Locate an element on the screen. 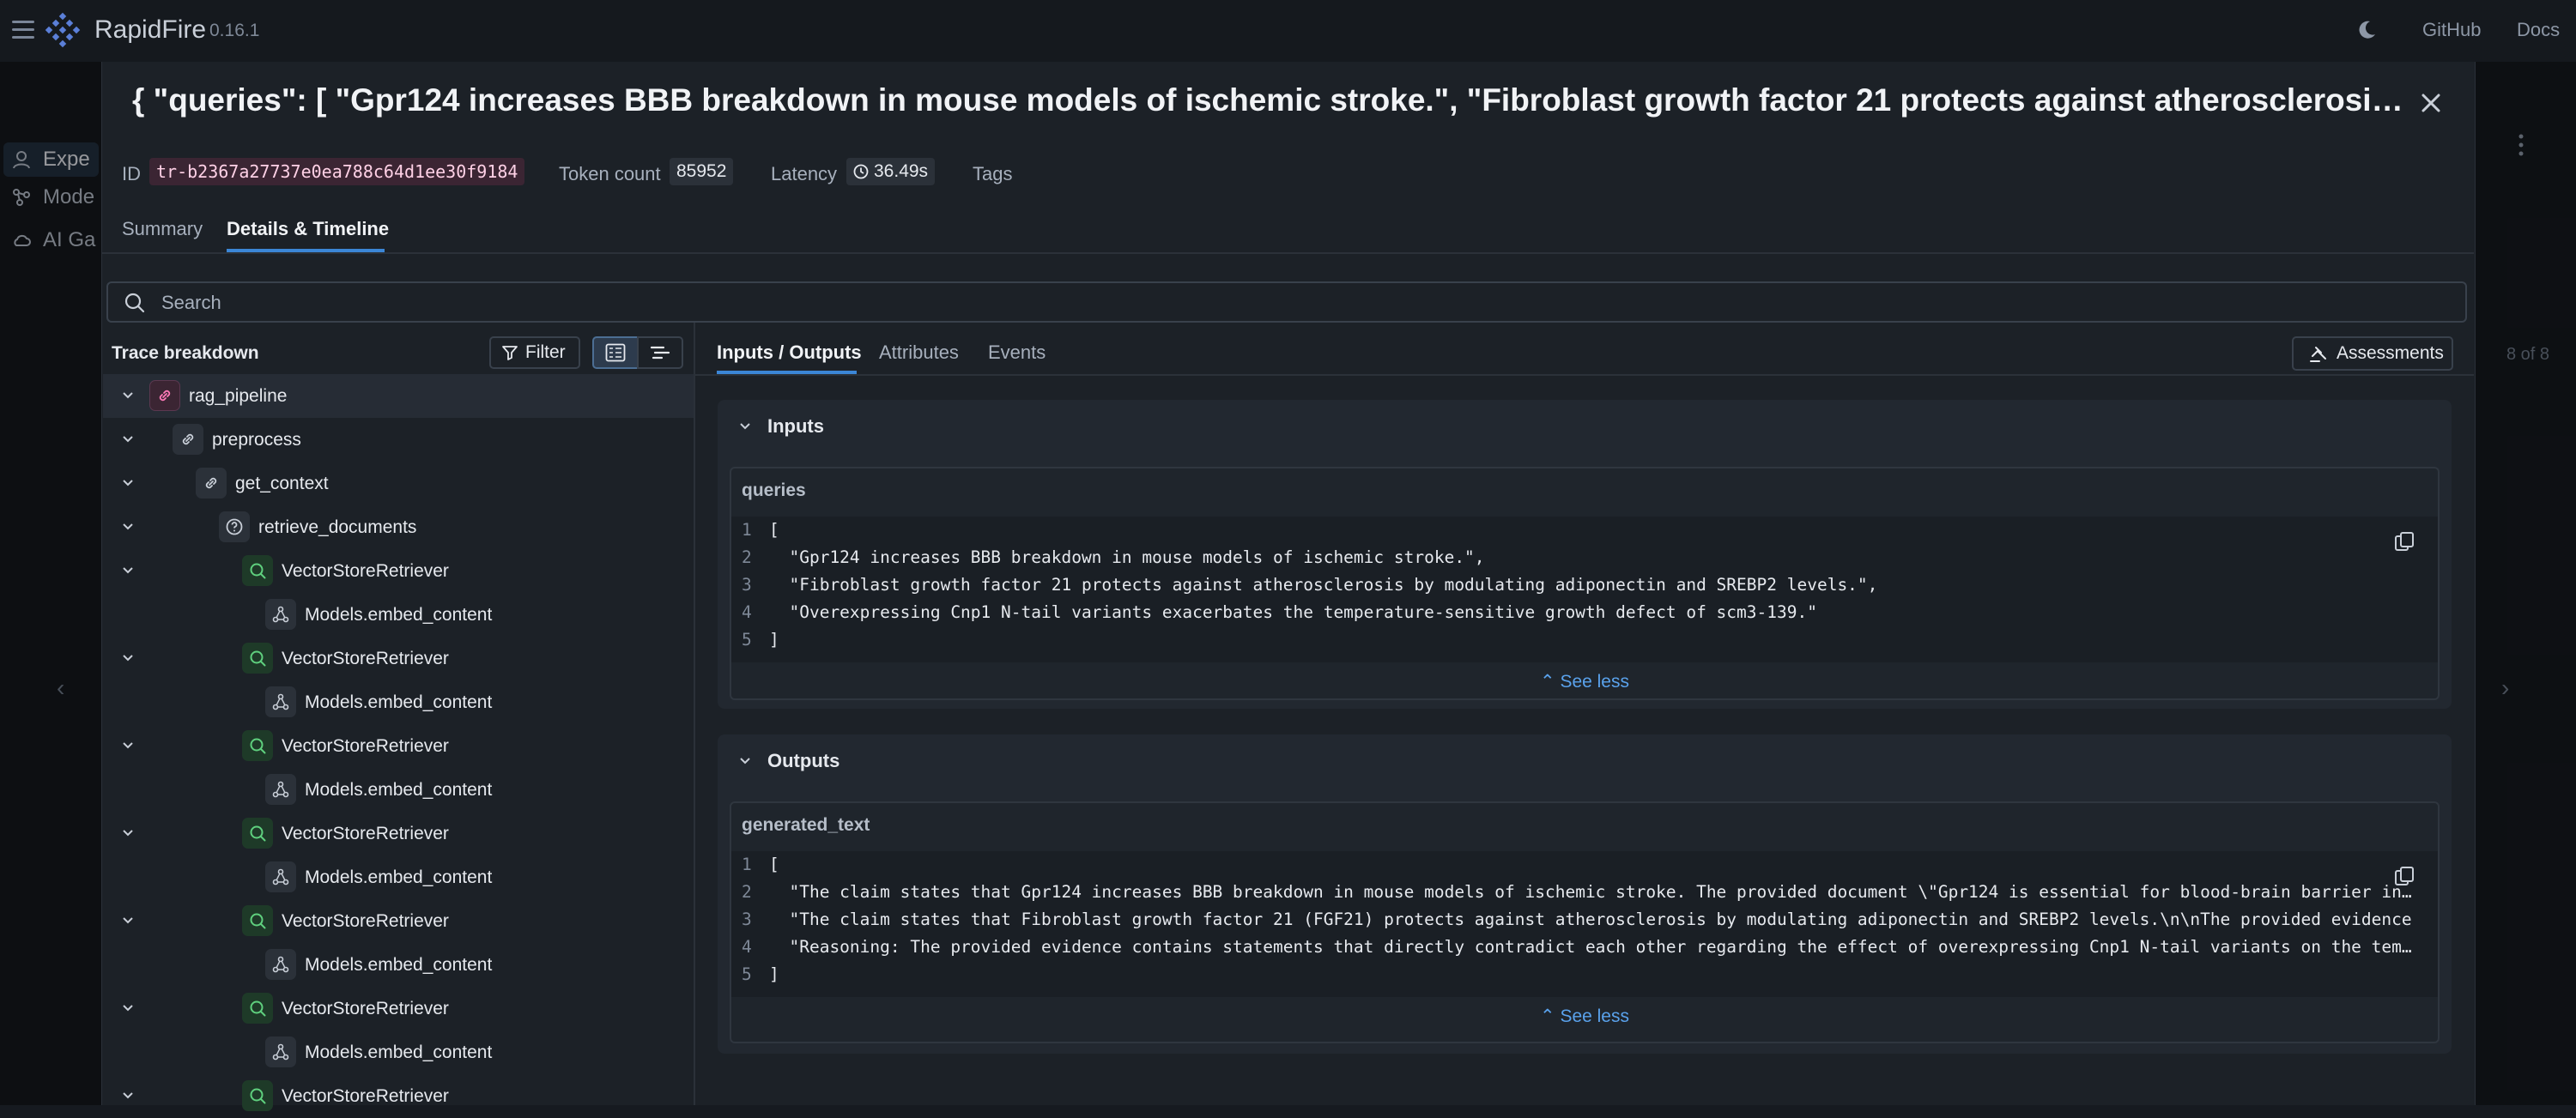 This screenshot has width=2576, height=1118. inputs-see-less-button: ⌃ See less is located at coordinates (1584, 681).